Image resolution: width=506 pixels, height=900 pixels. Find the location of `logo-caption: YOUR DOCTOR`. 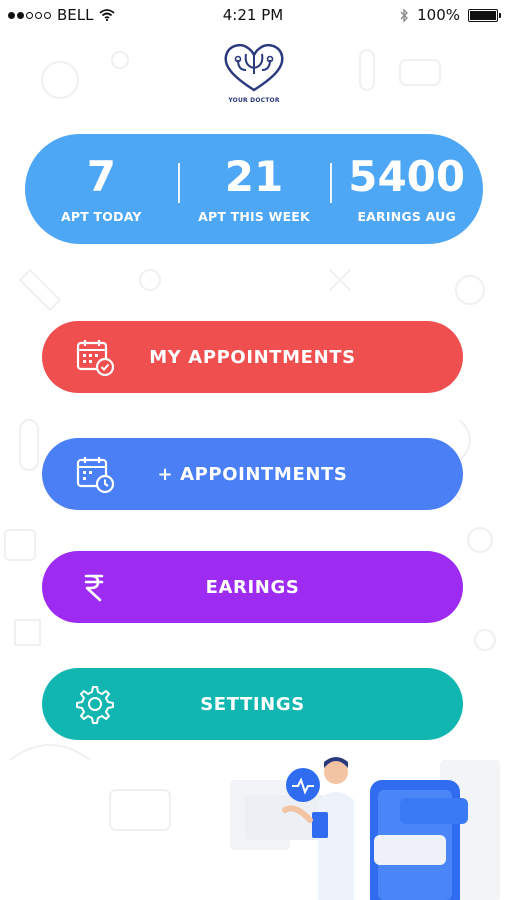

logo-caption: YOUR DOCTOR is located at coordinates (254, 100).